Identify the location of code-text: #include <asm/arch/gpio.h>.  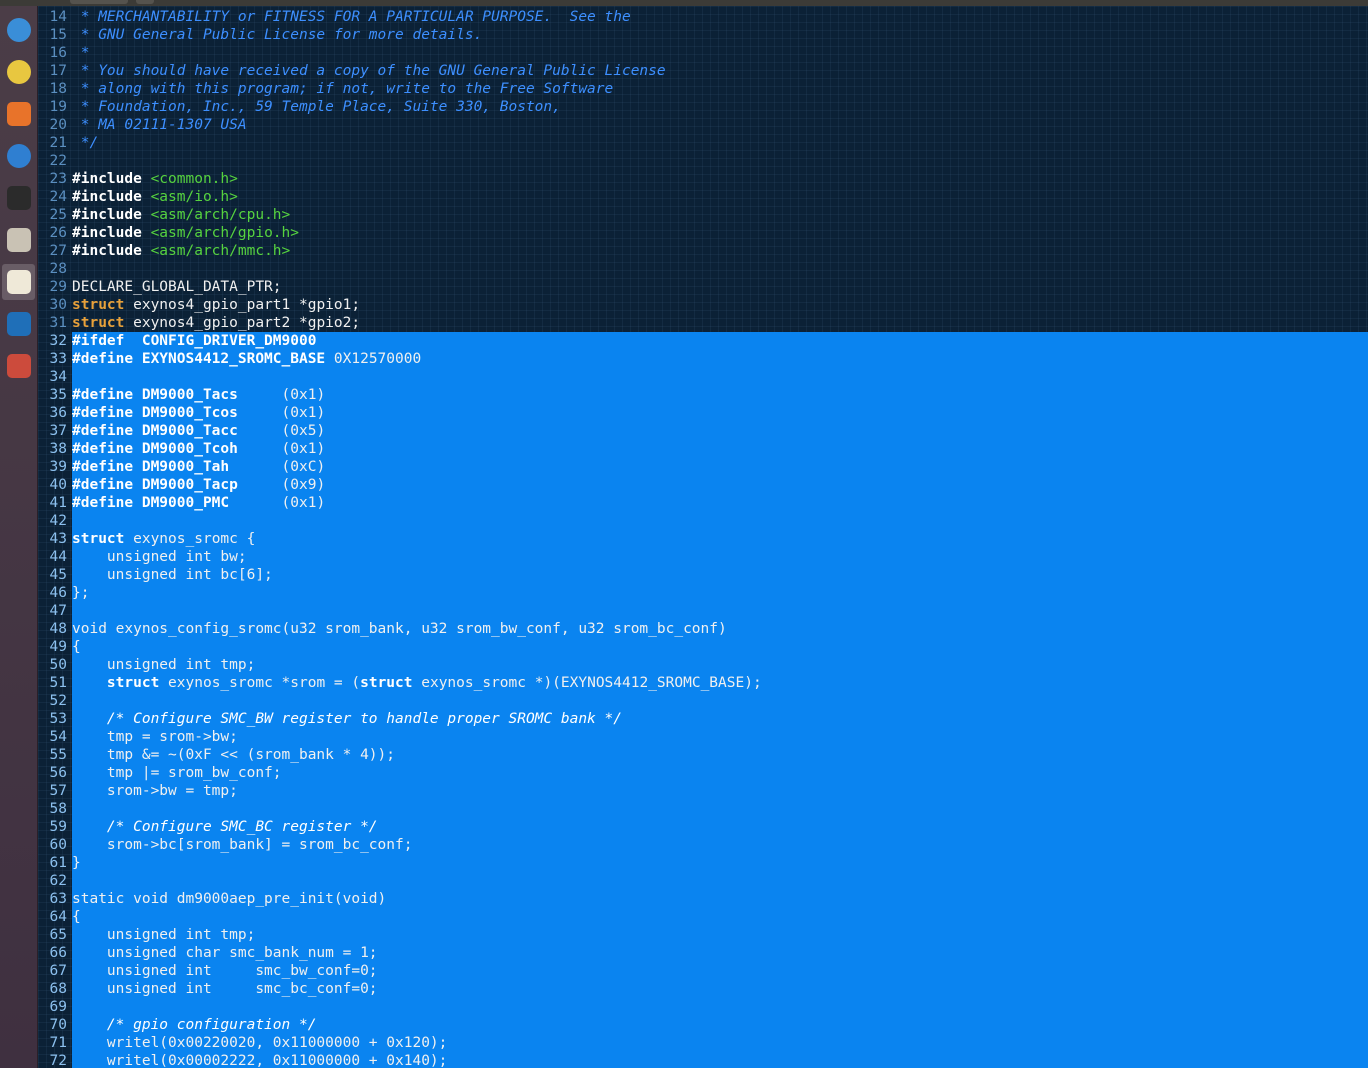
(720, 233).